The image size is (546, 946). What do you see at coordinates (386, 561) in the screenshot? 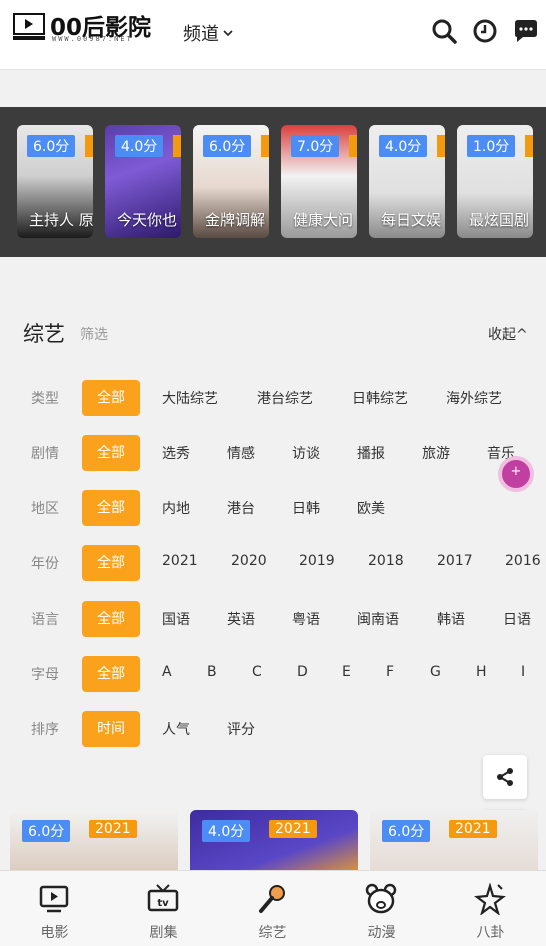
I see `filter-option: 2018` at bounding box center [386, 561].